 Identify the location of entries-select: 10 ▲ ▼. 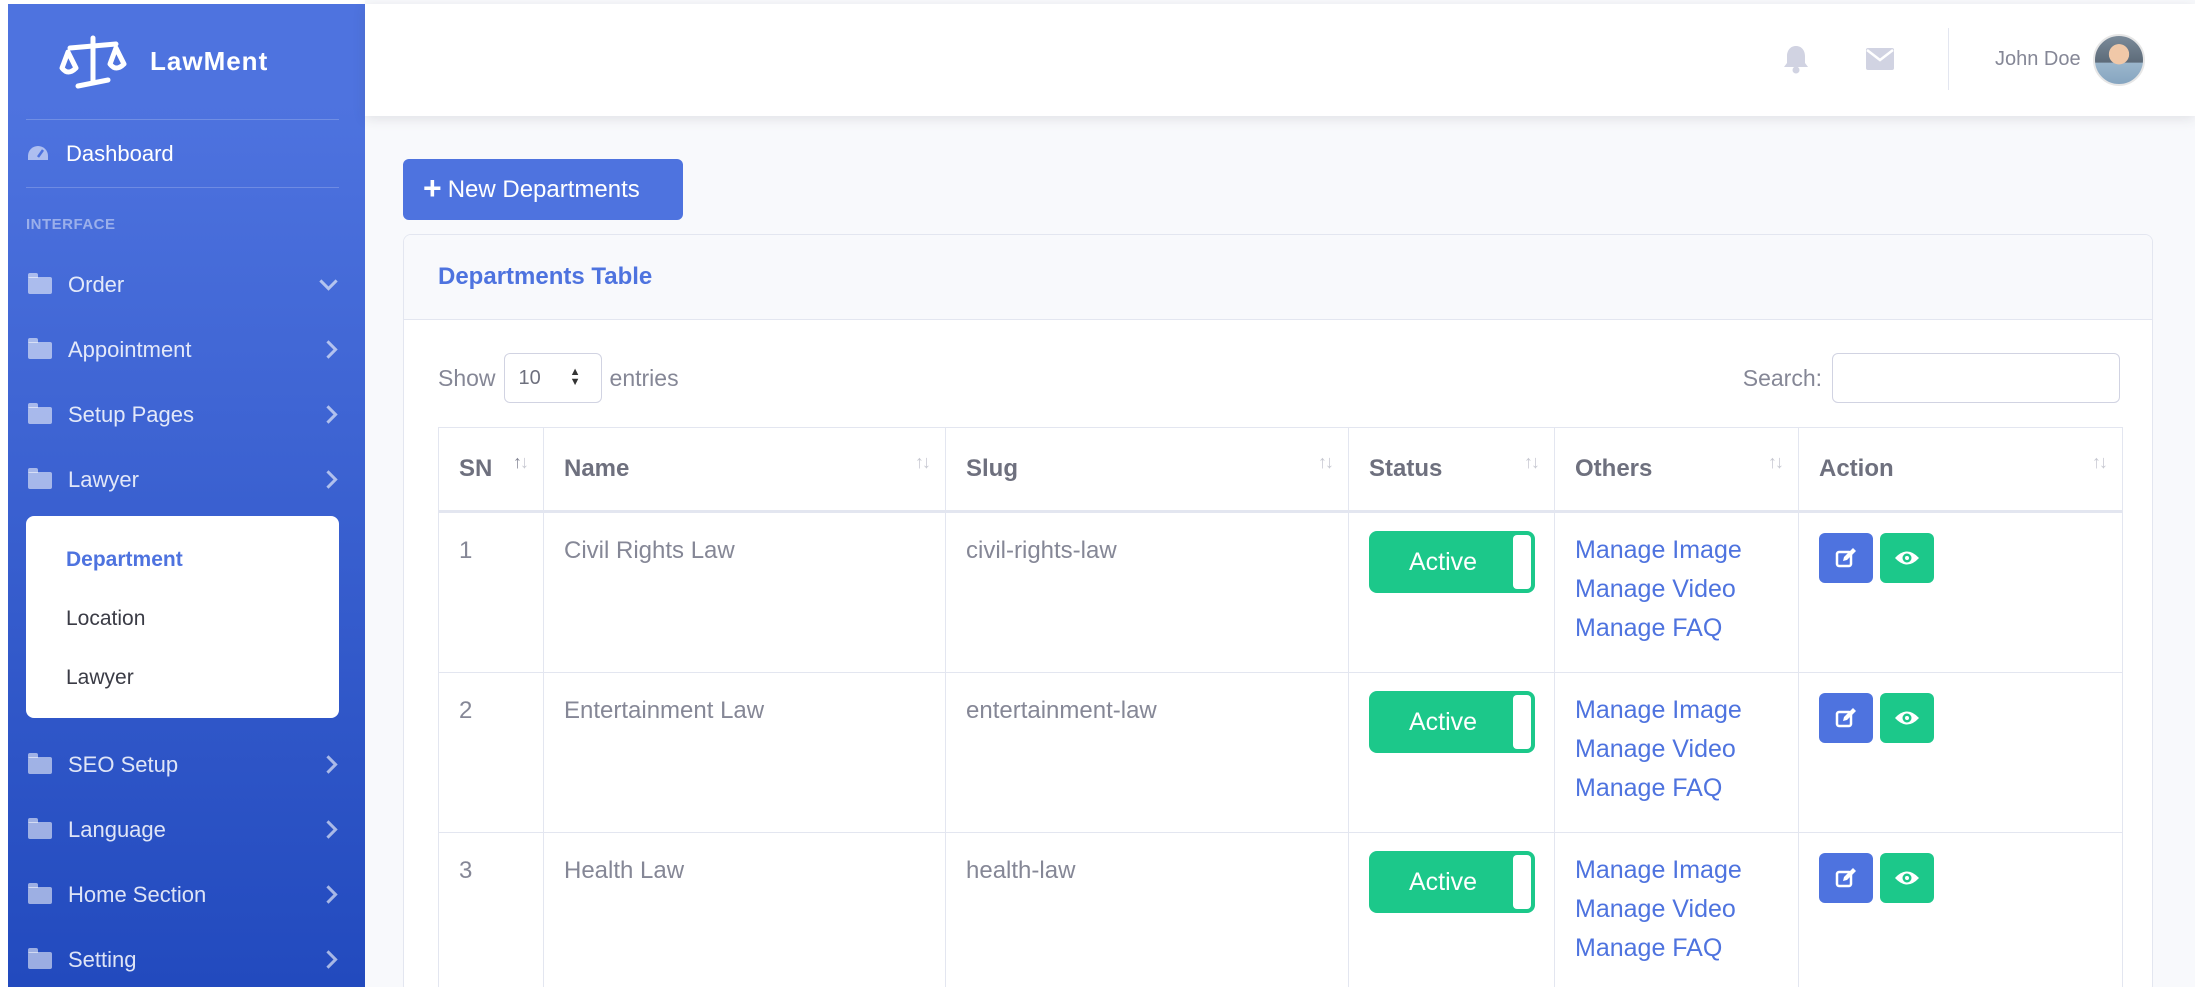
(552, 378).